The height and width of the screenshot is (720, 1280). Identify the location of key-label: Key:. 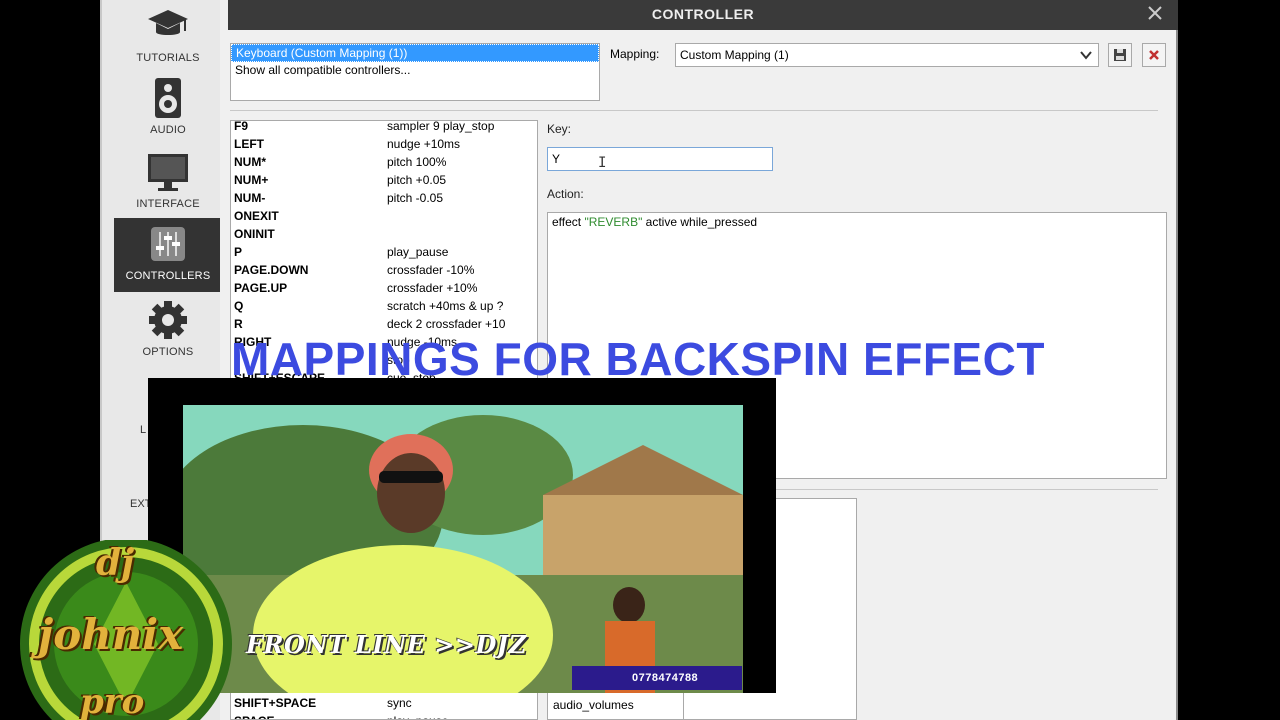
(559, 129).